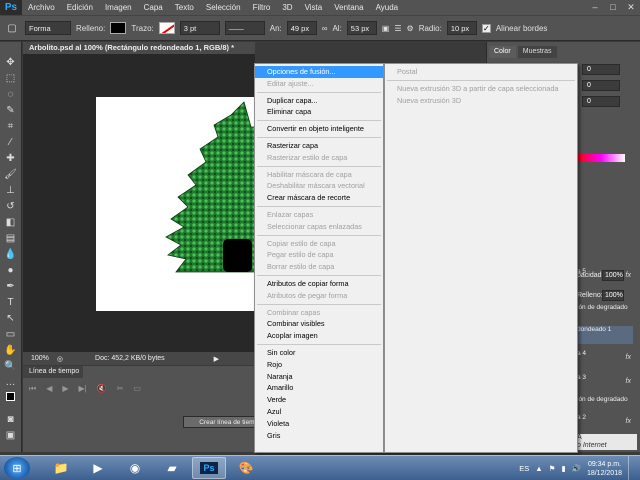  I want to click on context-menu-item: Acoplar imagen, so click(319, 336).